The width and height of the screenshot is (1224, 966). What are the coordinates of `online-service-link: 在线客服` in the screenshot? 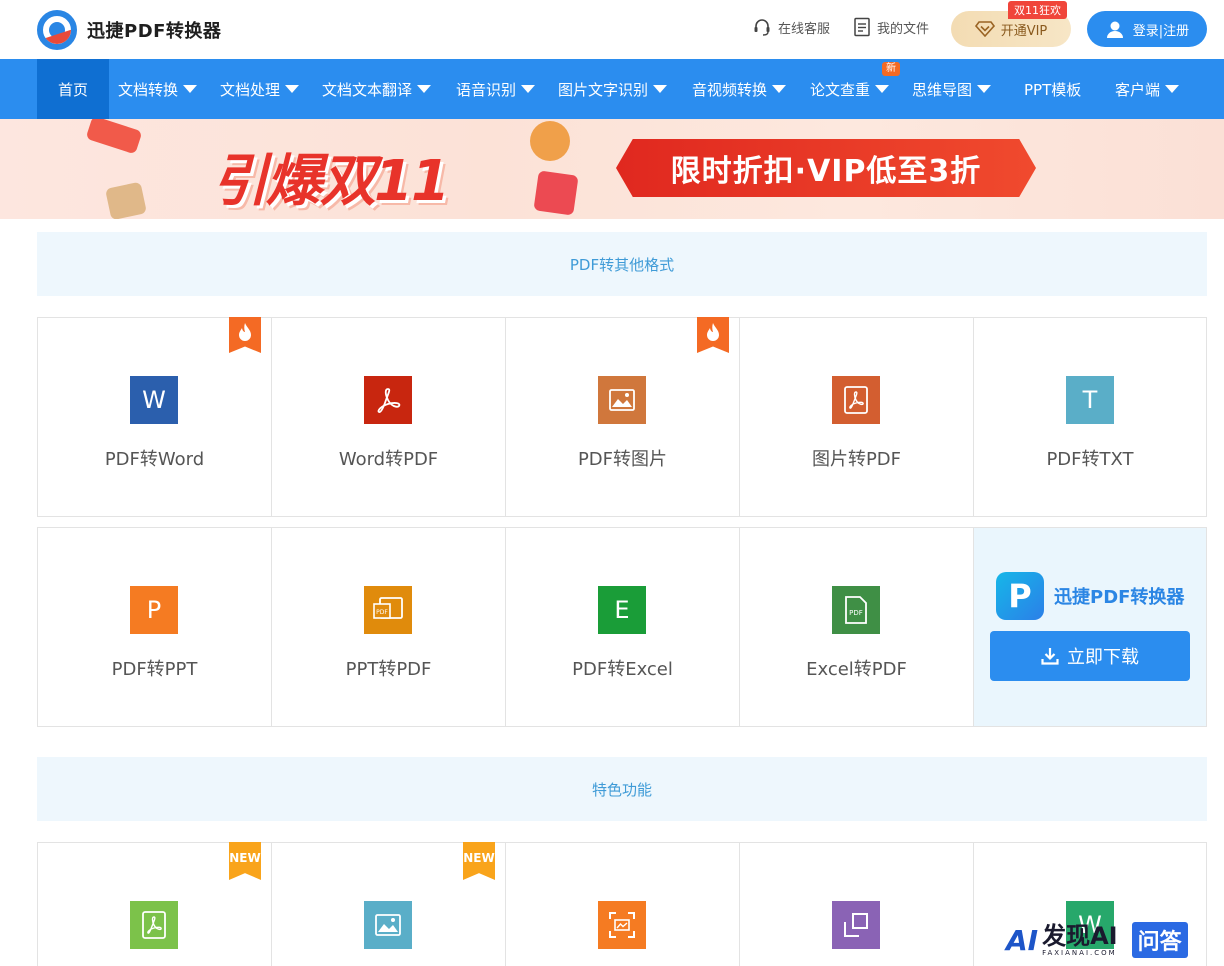 It's located at (791, 27).